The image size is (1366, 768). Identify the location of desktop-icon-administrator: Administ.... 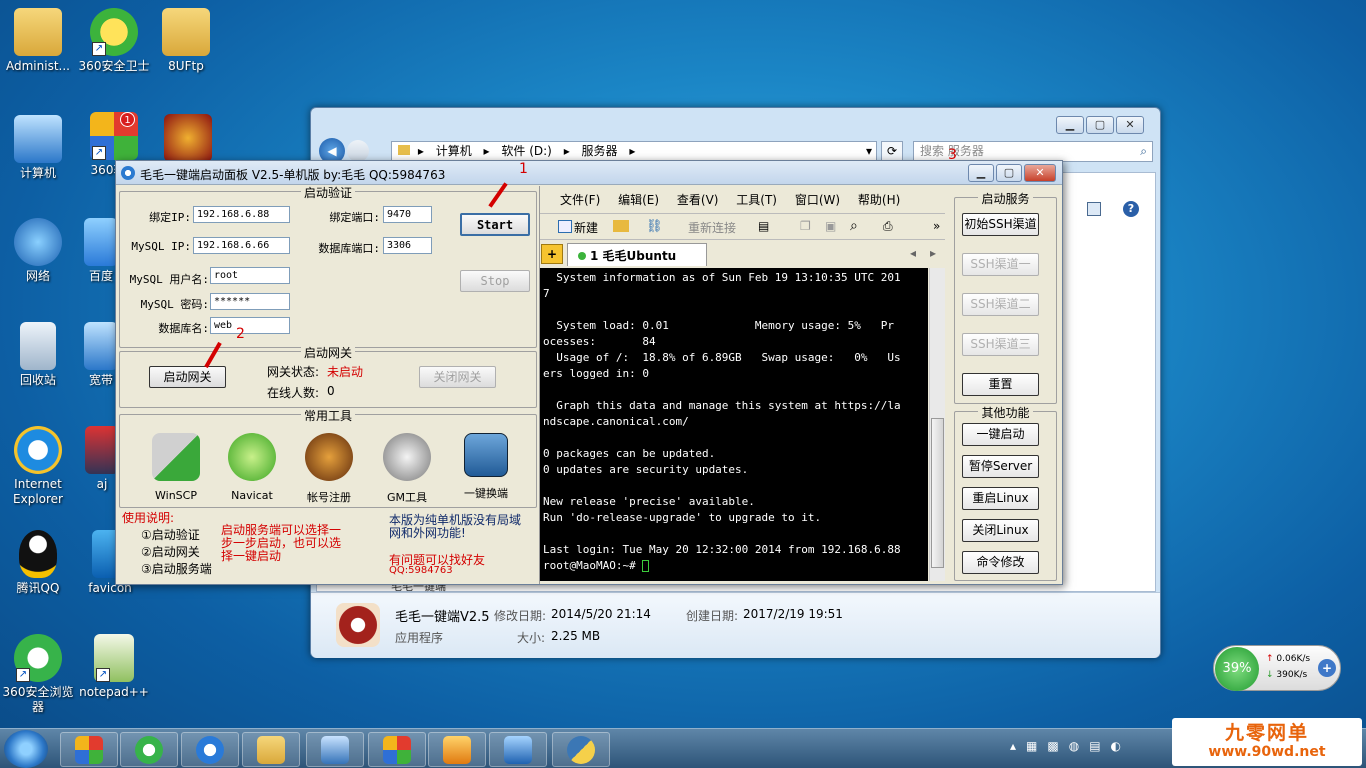
(38, 41).